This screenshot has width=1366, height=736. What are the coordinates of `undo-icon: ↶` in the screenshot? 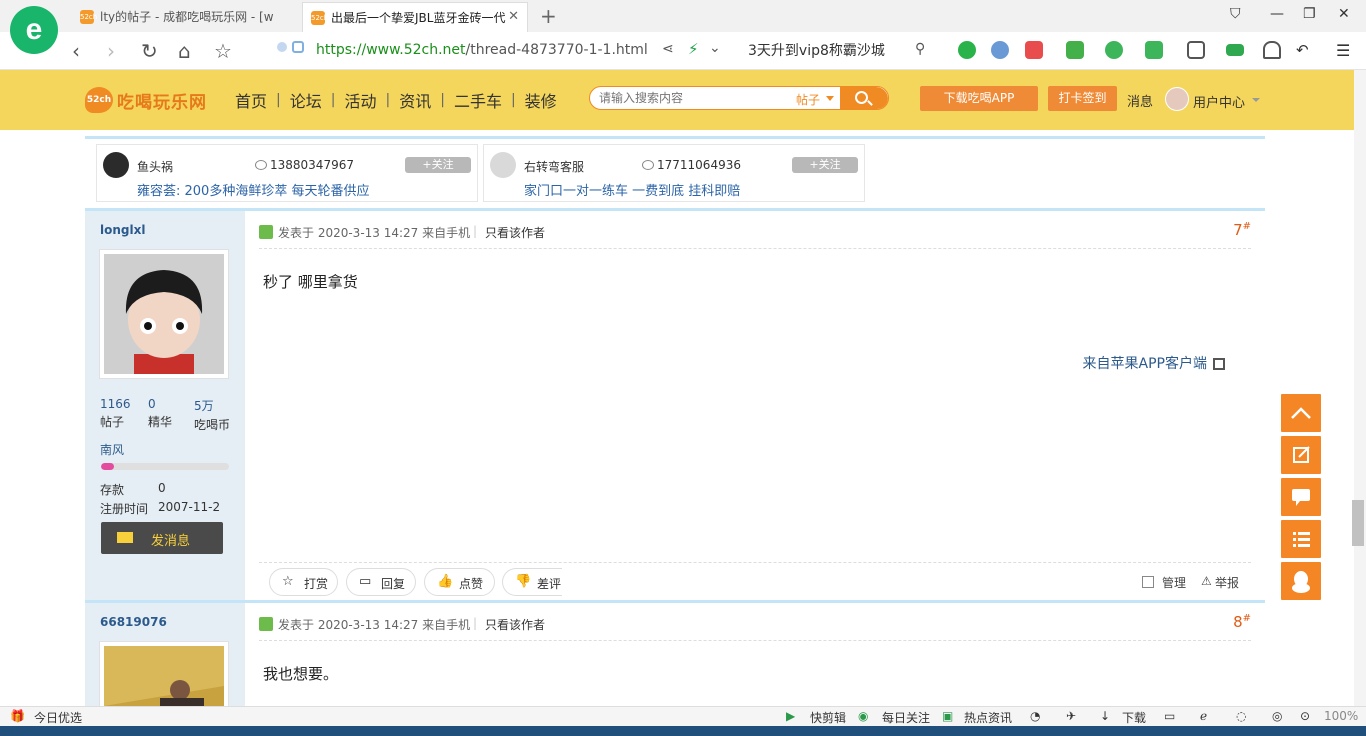 It's located at (1305, 50).